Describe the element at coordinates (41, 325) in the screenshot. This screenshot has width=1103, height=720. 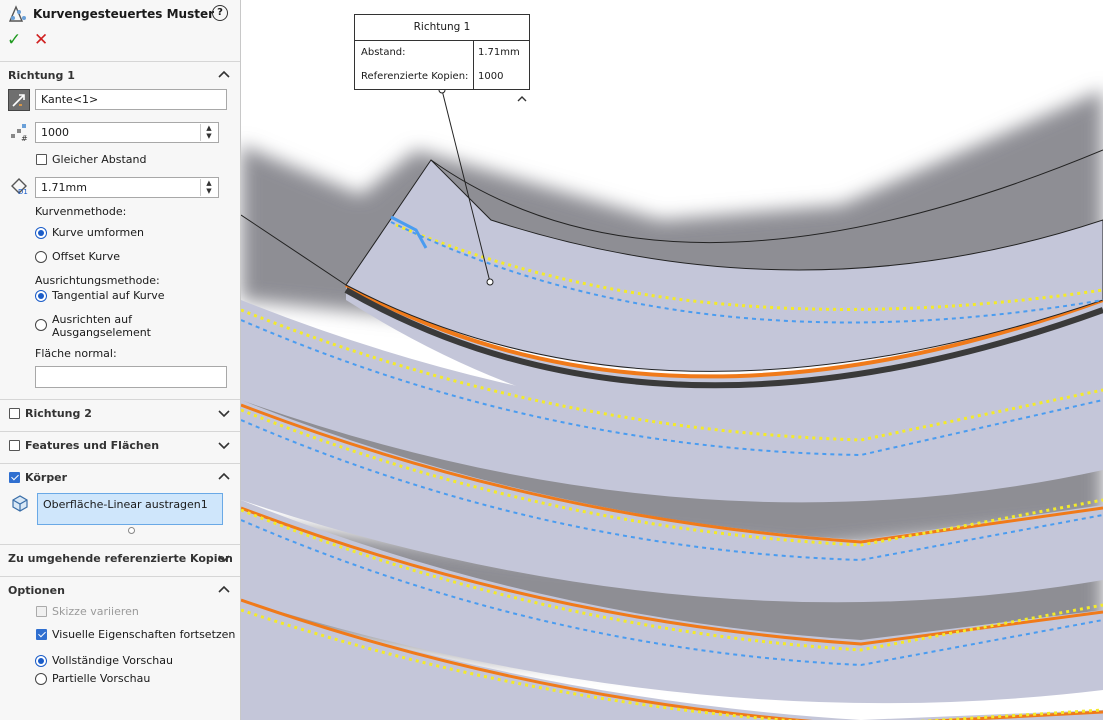
I see `radio-align-to-seed` at that location.